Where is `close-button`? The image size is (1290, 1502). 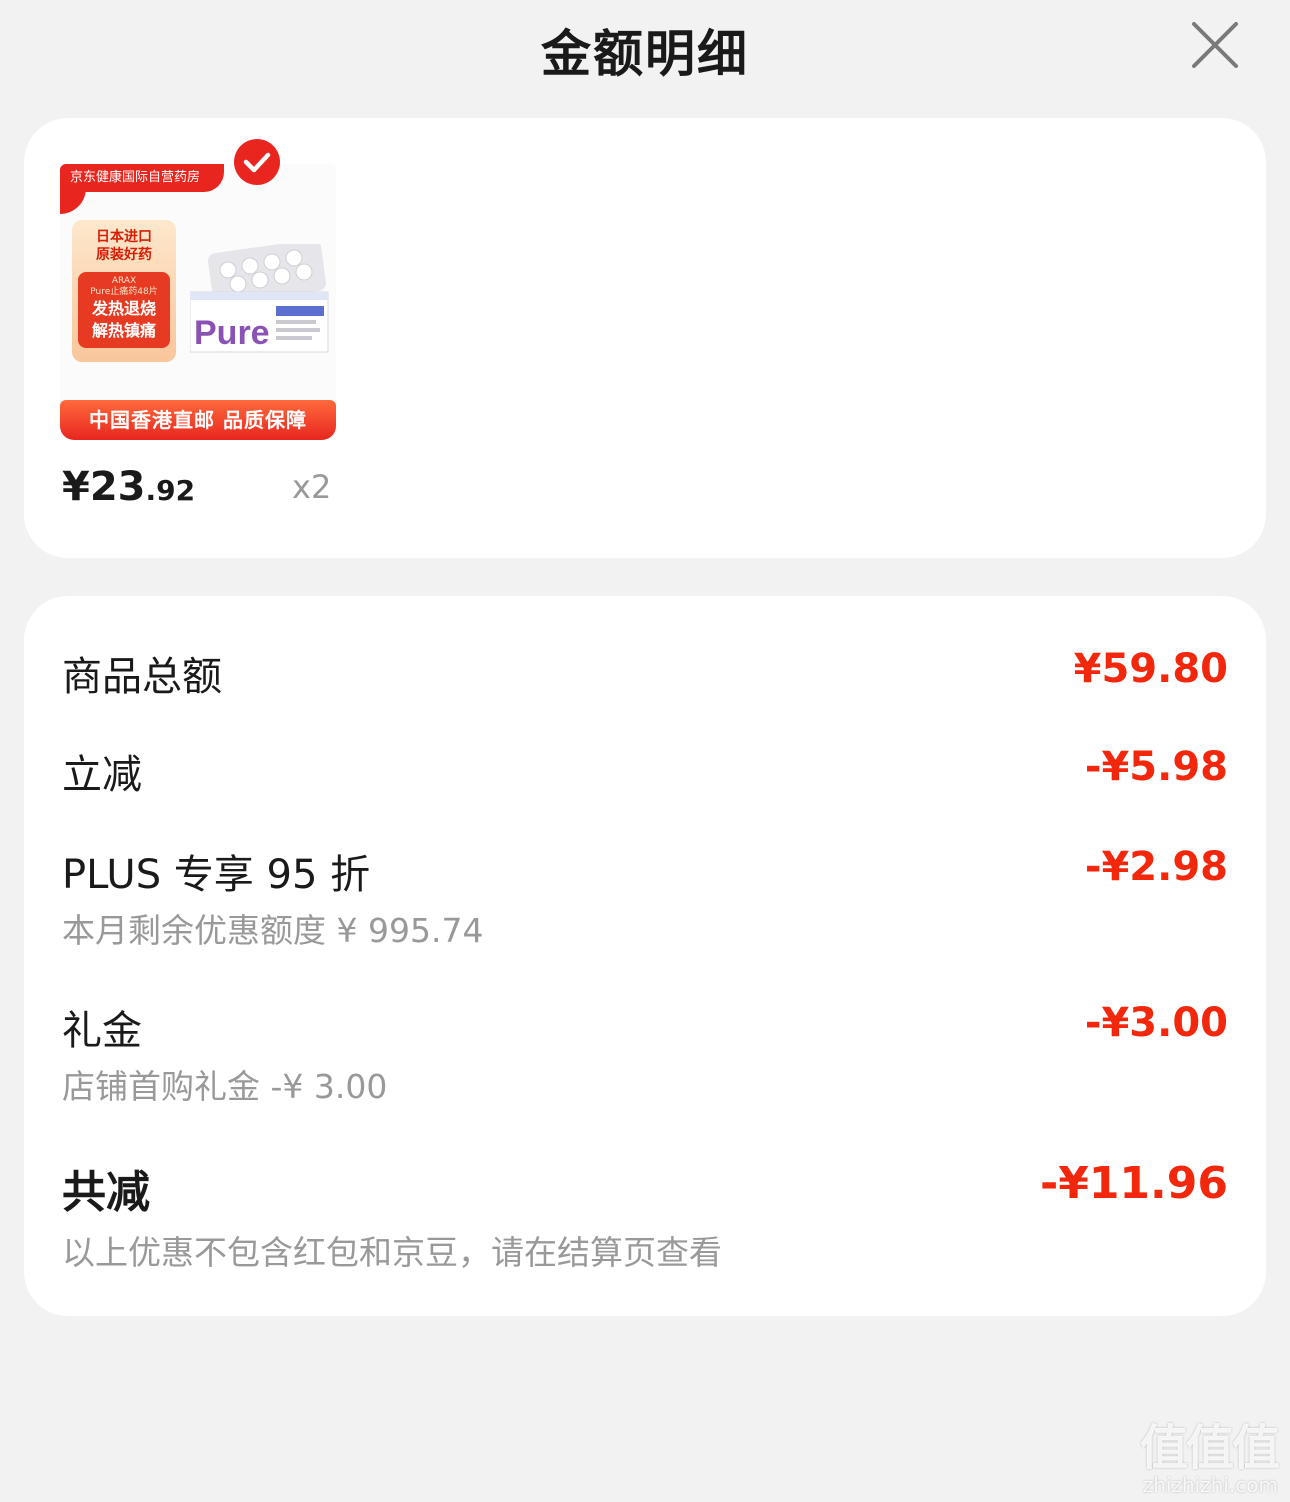 close-button is located at coordinates (1215, 45).